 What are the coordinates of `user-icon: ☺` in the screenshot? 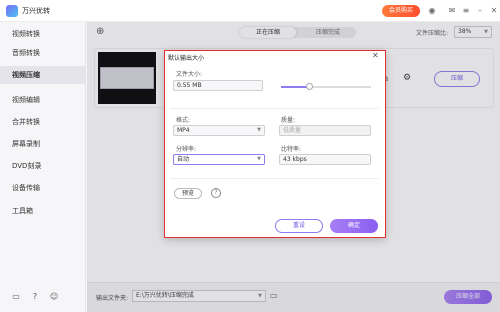 It's located at (54, 297).